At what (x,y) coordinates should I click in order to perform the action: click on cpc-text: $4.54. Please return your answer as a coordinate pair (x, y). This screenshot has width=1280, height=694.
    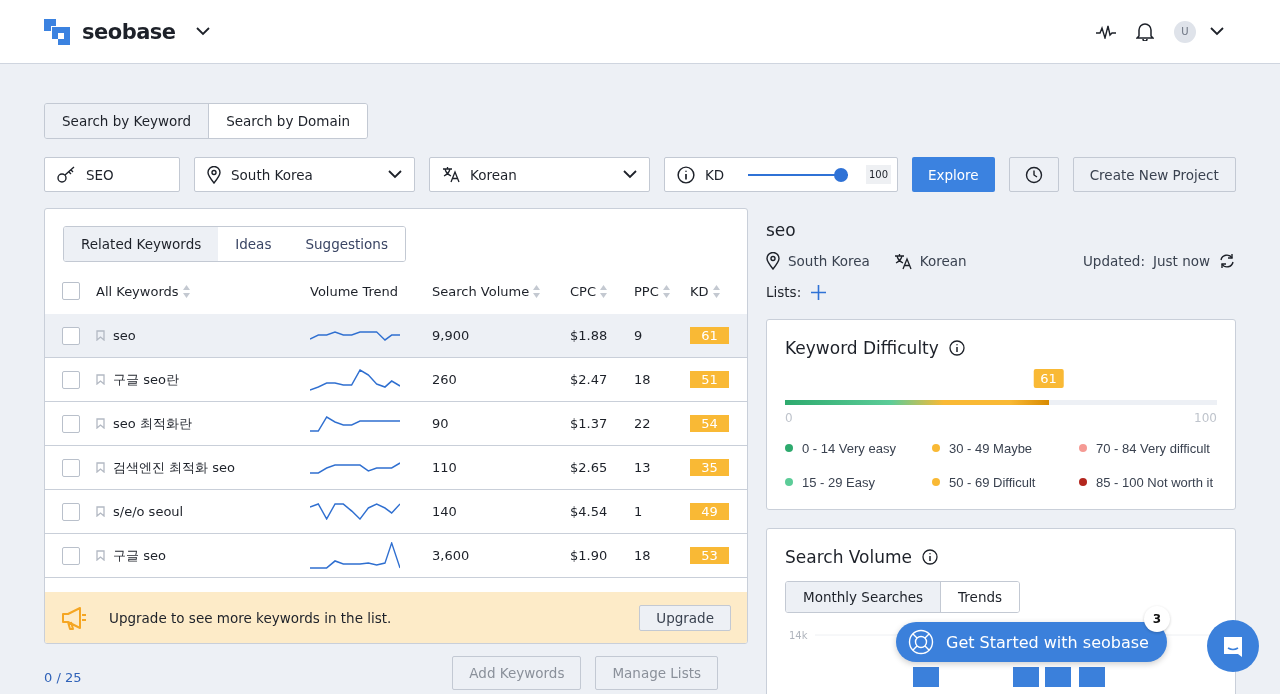
    Looking at the image, I should click on (589, 511).